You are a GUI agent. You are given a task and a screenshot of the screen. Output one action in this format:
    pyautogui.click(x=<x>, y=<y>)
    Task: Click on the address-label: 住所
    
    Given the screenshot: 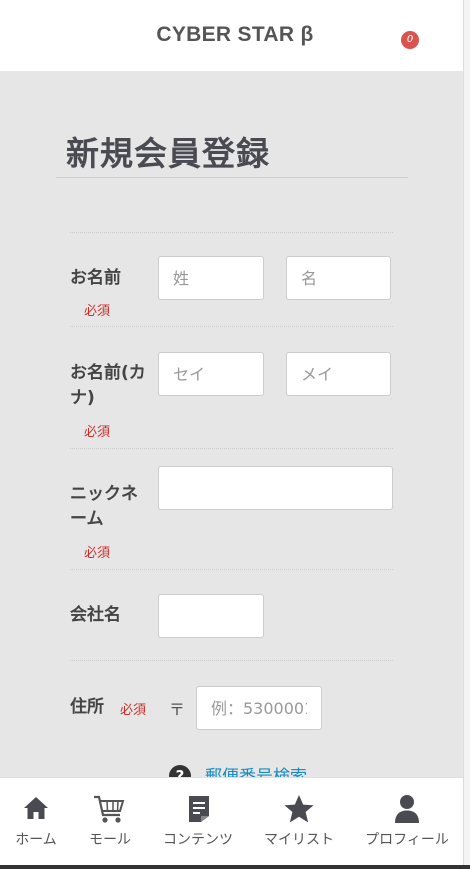 What is the action you would take?
    pyautogui.click(x=87, y=707)
    